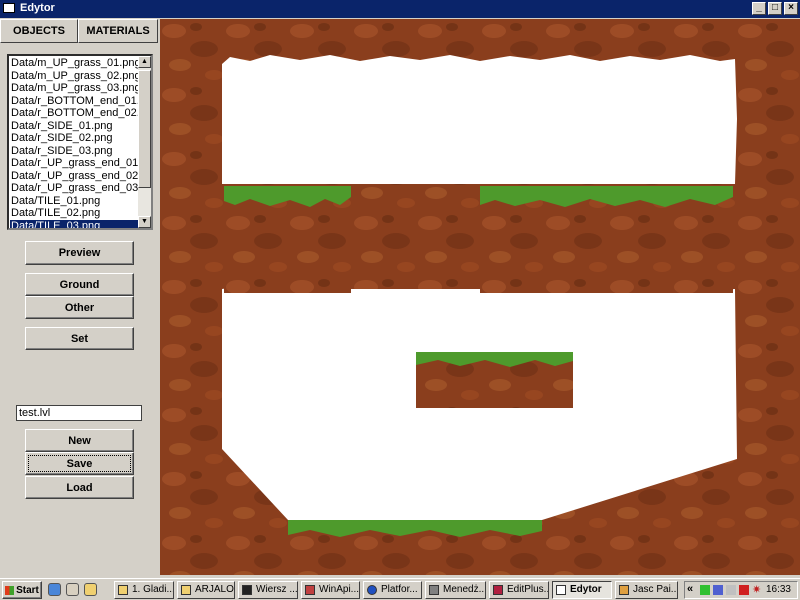 This screenshot has width=800, height=600. What do you see at coordinates (74, 63) in the screenshot?
I see `list-item: Data/m_UP_grass_01.png` at bounding box center [74, 63].